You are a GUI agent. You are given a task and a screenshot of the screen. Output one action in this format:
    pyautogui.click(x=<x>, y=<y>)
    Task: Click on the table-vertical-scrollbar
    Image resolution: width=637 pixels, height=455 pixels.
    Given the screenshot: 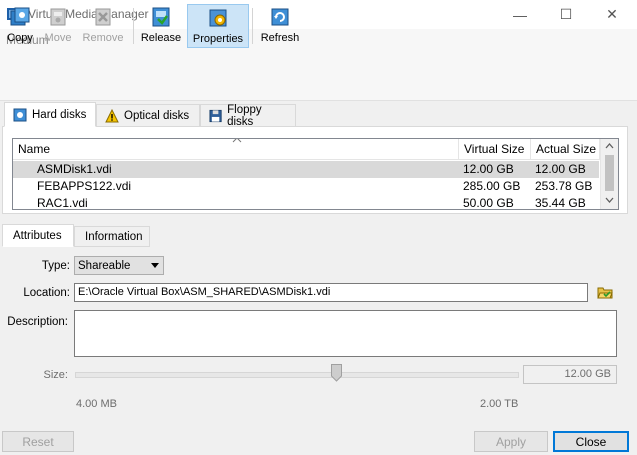 What is the action you would take?
    pyautogui.click(x=609, y=174)
    